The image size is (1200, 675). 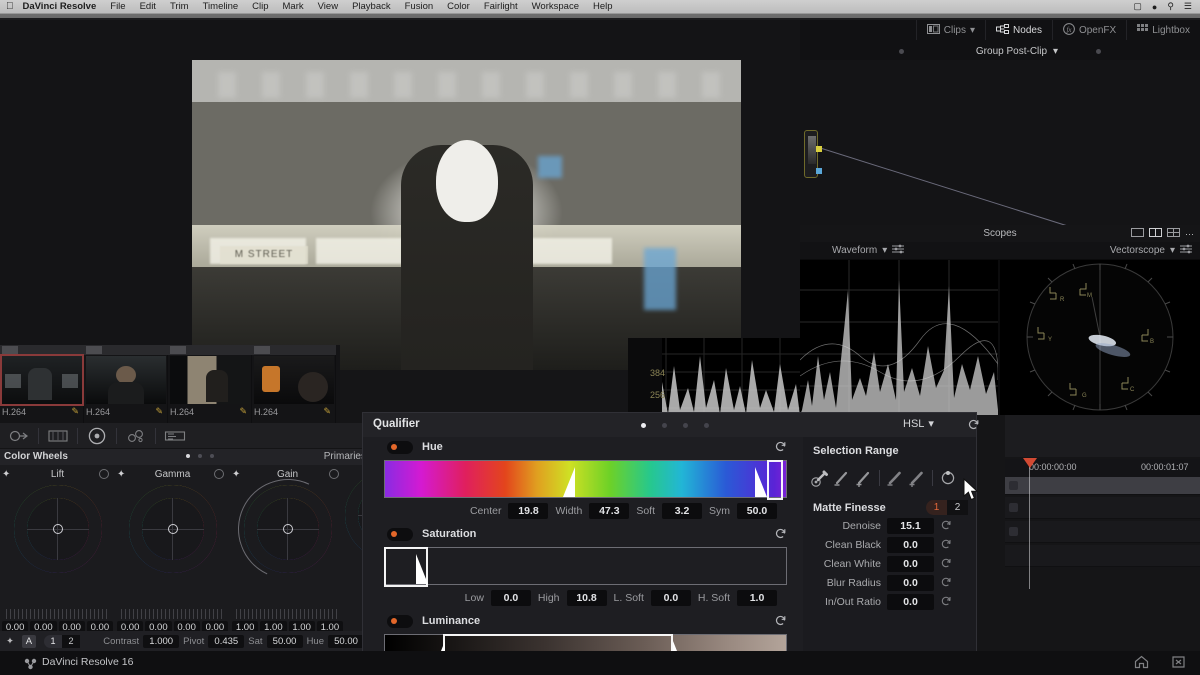 I want to click on denoise-reset-icon, so click(x=946, y=526).